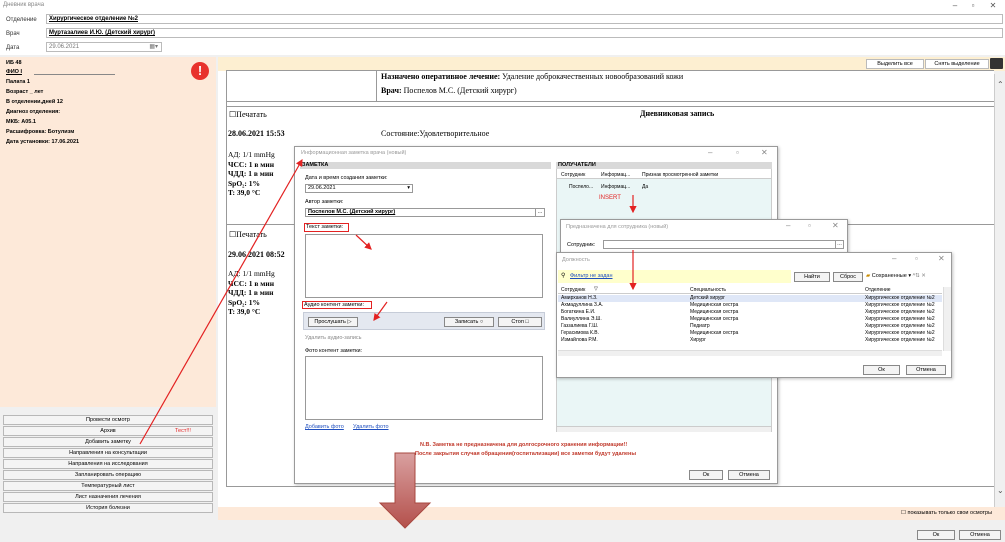  I want to click on saved-label: Сохраненные, so click(889, 276).